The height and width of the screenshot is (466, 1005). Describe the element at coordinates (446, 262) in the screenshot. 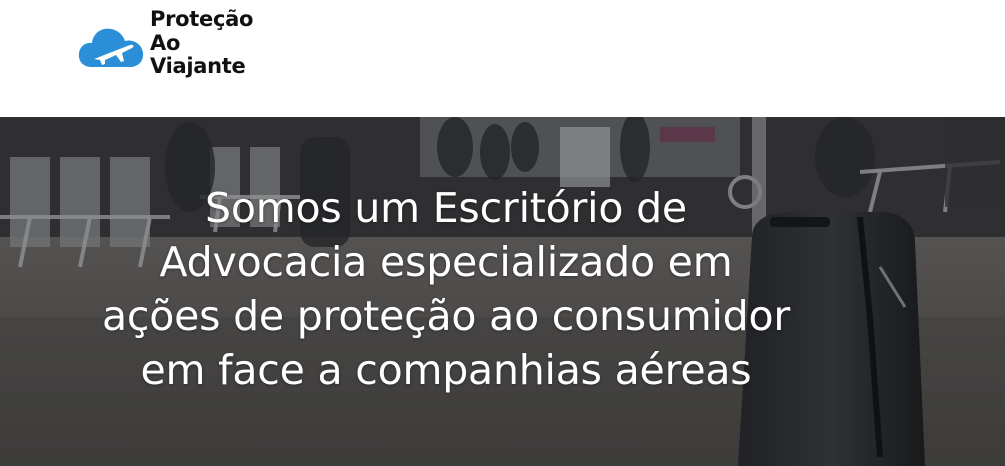

I see `hero-title-line-2: Advocacia especializado em` at that location.